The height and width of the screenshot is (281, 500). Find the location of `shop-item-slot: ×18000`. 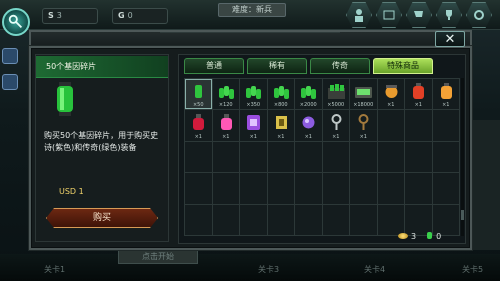

shop-item-slot: ×18000 is located at coordinates (364, 95).